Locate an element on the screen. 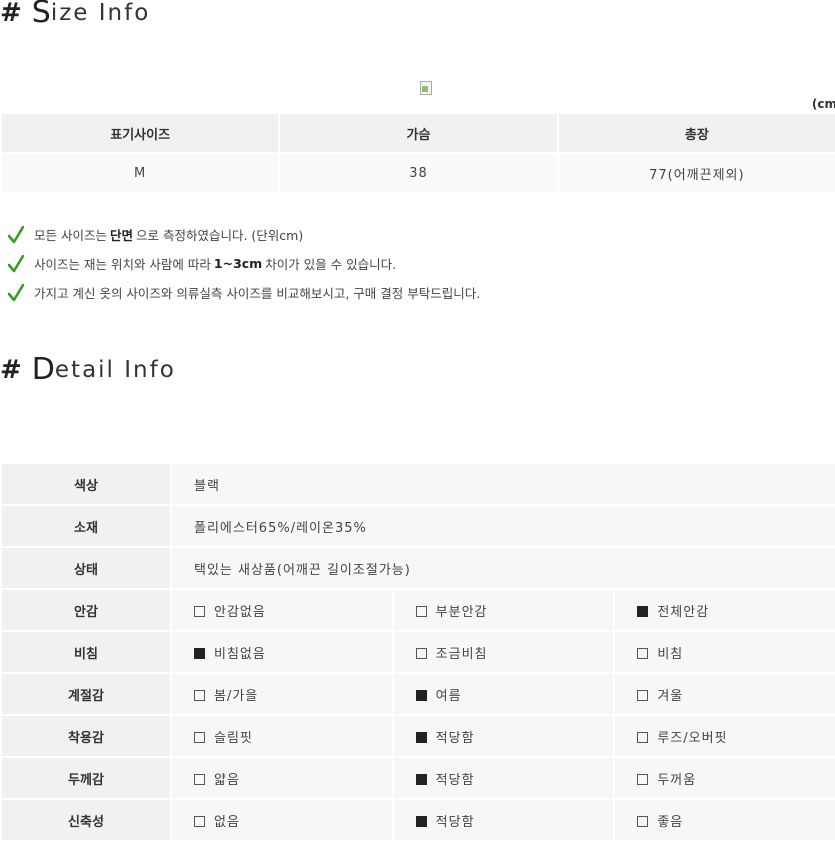 This screenshot has width=835, height=842. size-header-cell: 표기사이즈 is located at coordinates (140, 133).